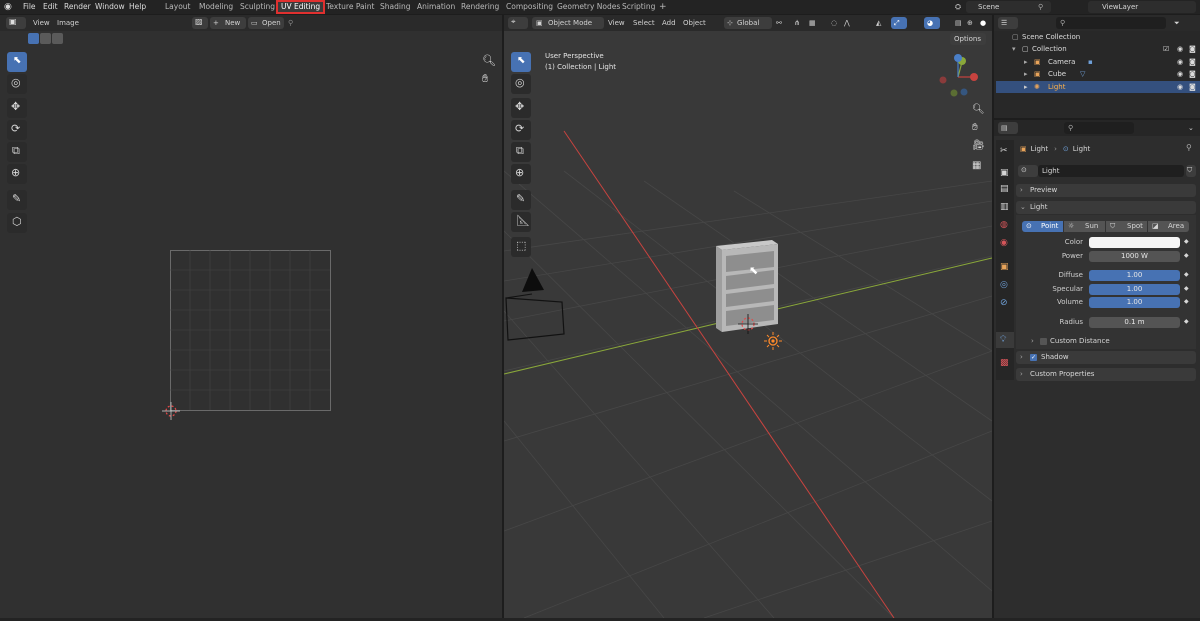 The width and height of the screenshot is (1200, 621). I want to click on collection-render-icon: ◙, so click(1192, 49).